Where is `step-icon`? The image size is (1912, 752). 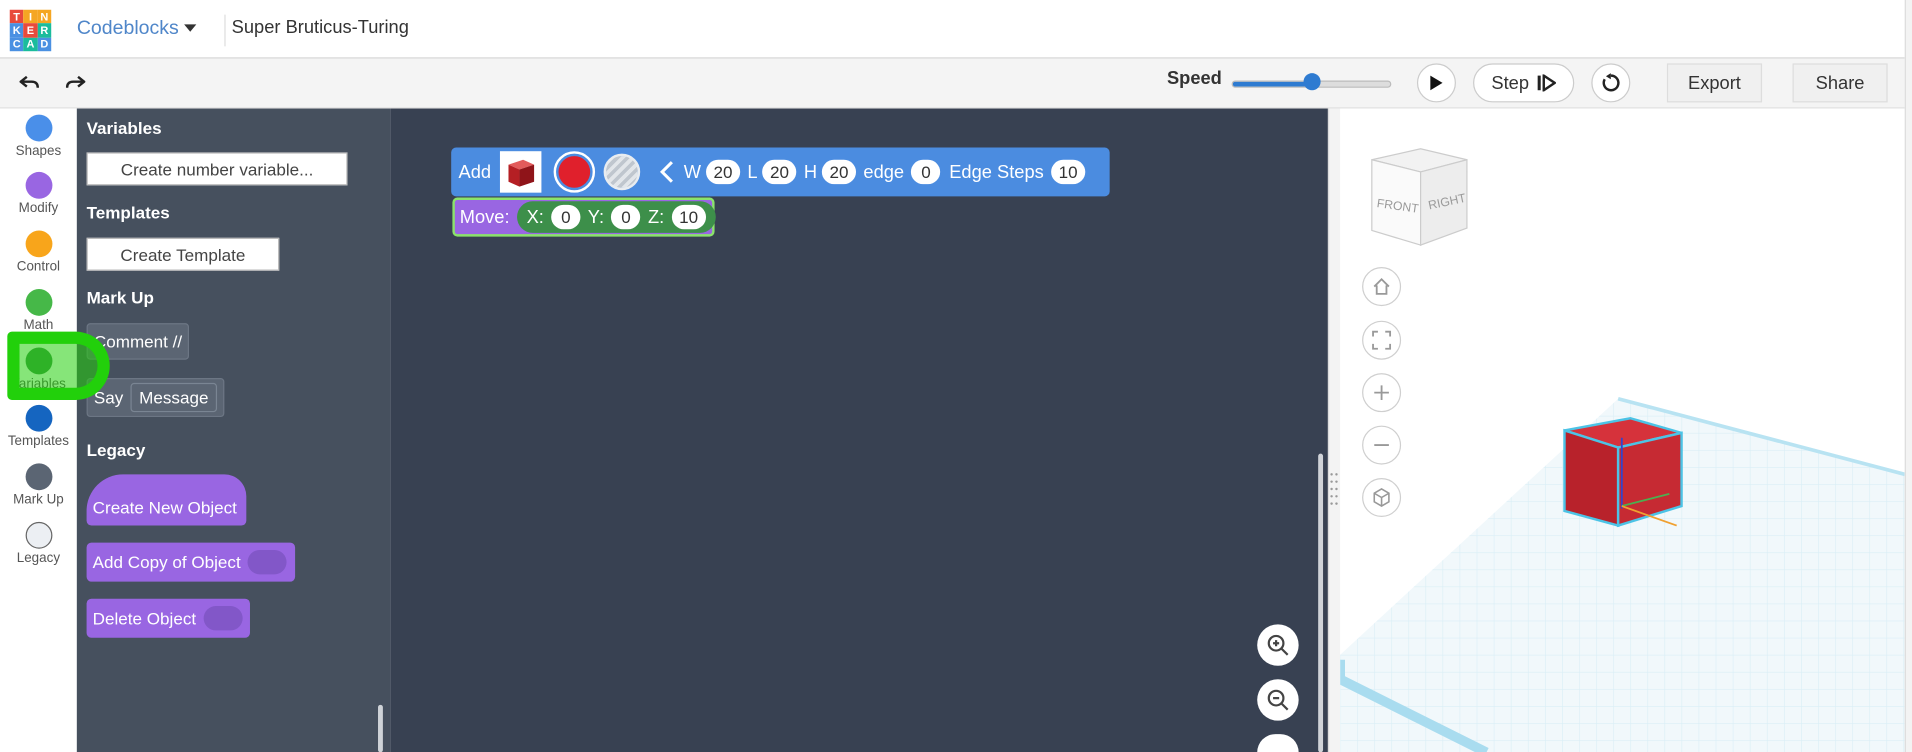
step-icon is located at coordinates (1546, 83).